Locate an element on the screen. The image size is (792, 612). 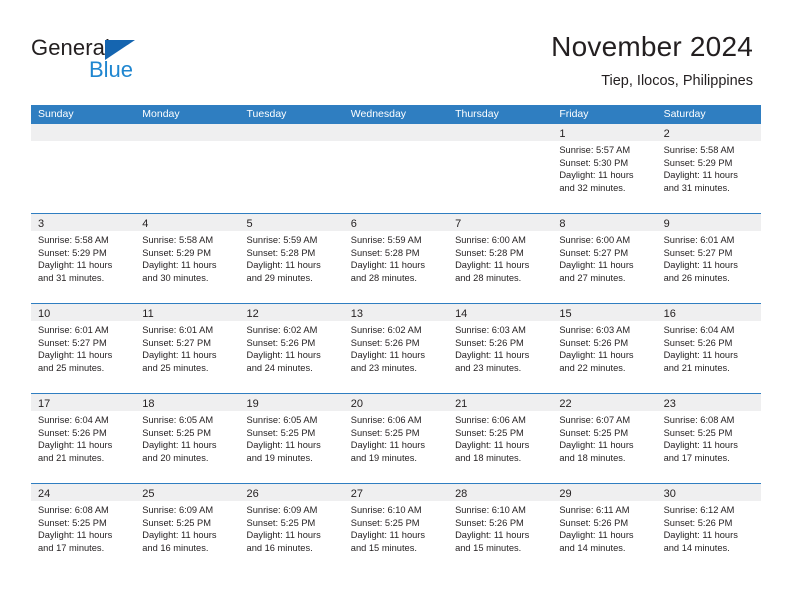
day-sun-info-line: and 19 minutes. is located at coordinates (383, 457).